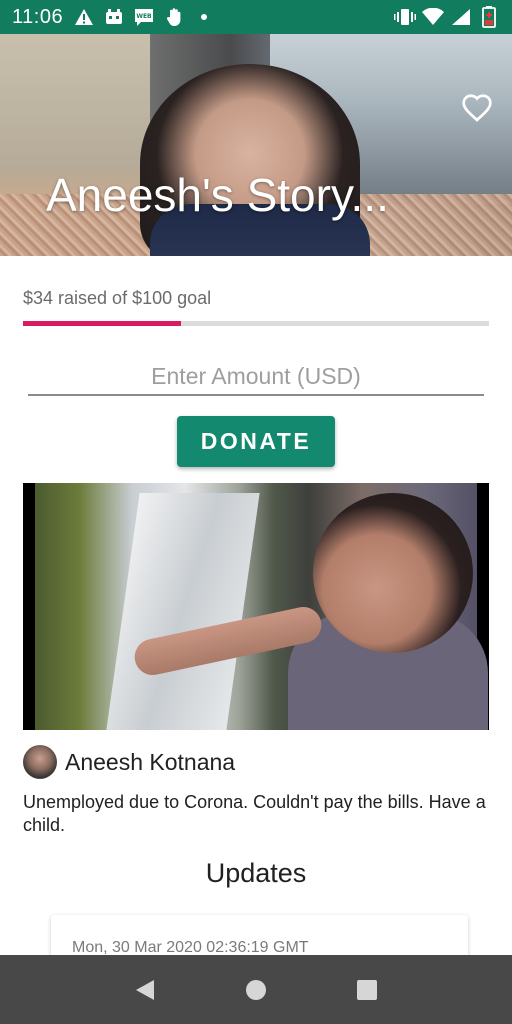 The image size is (512, 1024). What do you see at coordinates (114, 17) in the screenshot?
I see `bot-icon` at bounding box center [114, 17].